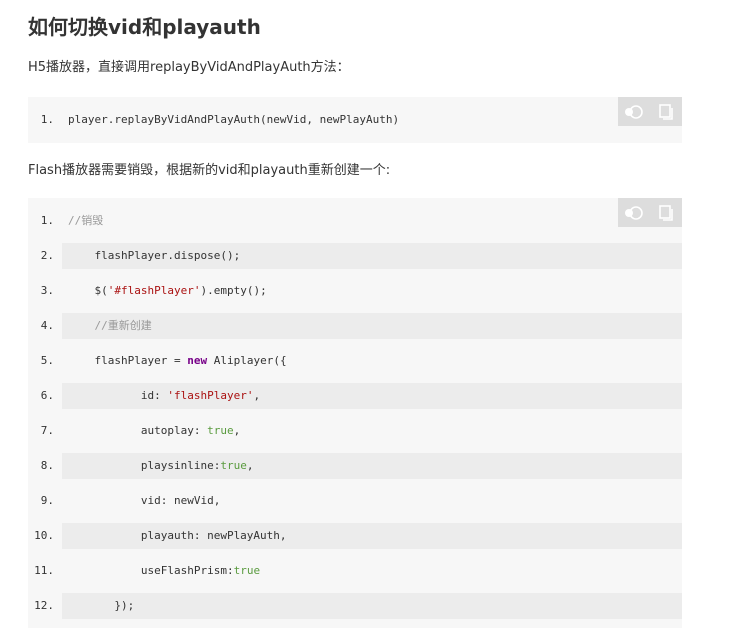  What do you see at coordinates (144, 500) in the screenshot?
I see `code-token: vid: newVid,` at bounding box center [144, 500].